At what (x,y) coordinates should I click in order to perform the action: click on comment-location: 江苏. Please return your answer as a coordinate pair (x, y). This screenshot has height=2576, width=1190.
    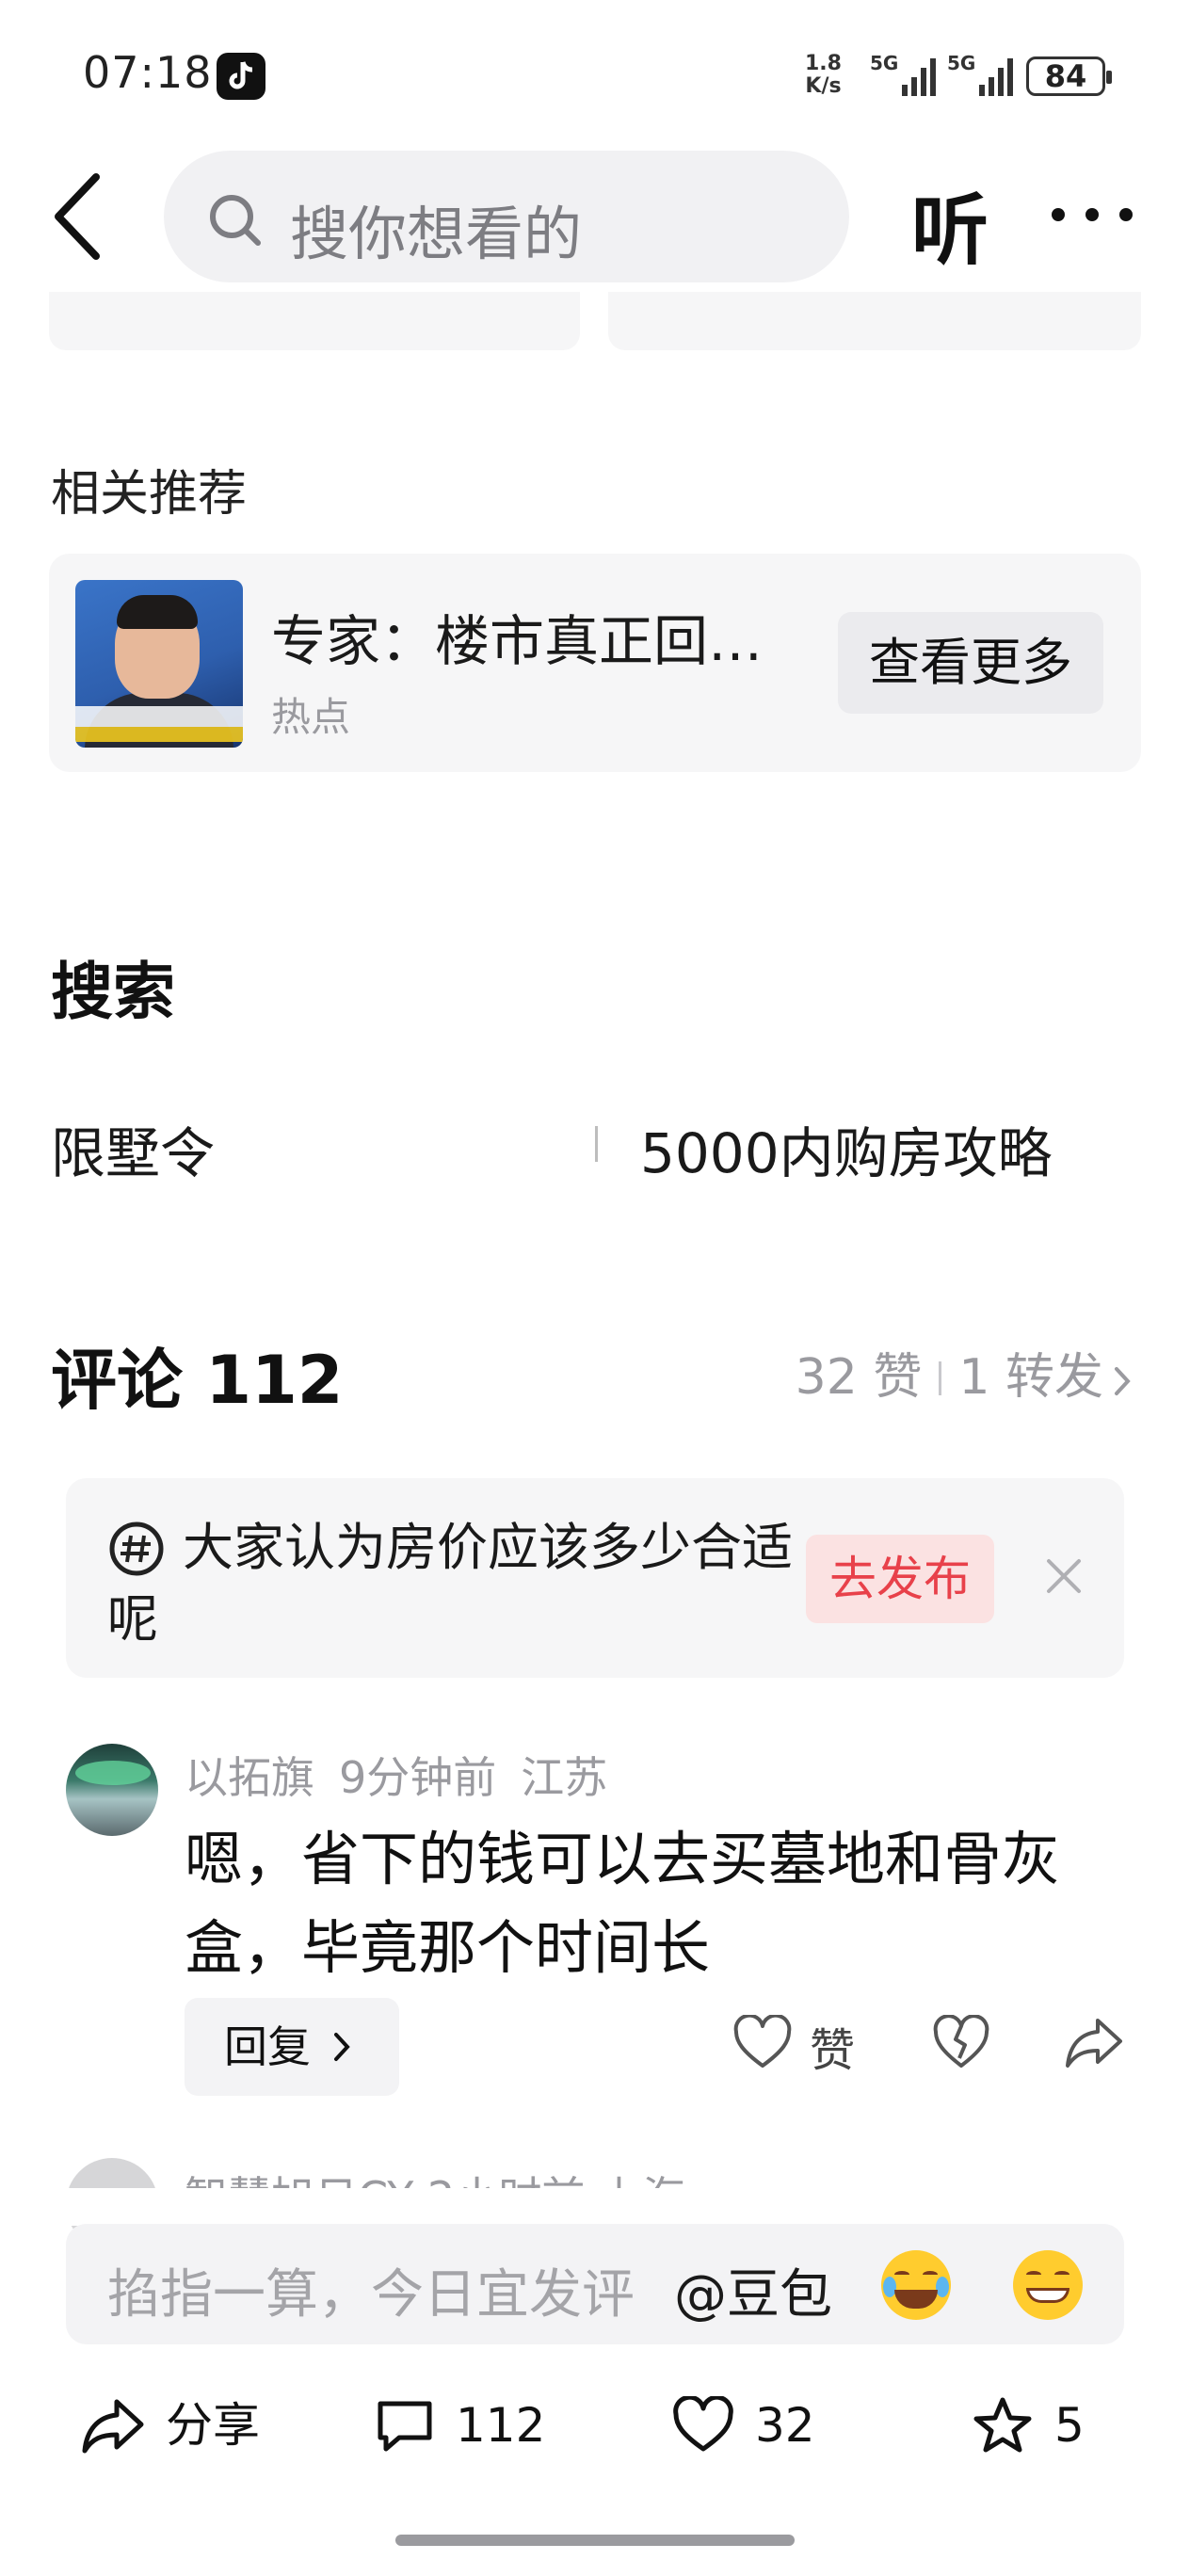
    Looking at the image, I should click on (564, 1777).